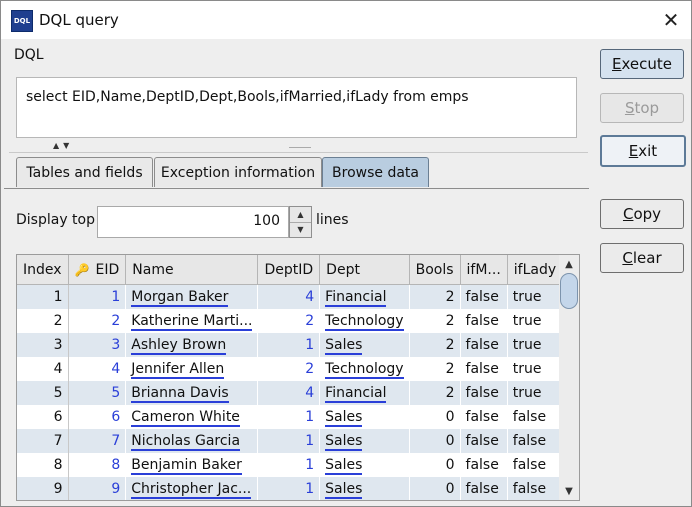  Describe the element at coordinates (193, 222) in the screenshot. I see `display-top-input: 100` at that location.